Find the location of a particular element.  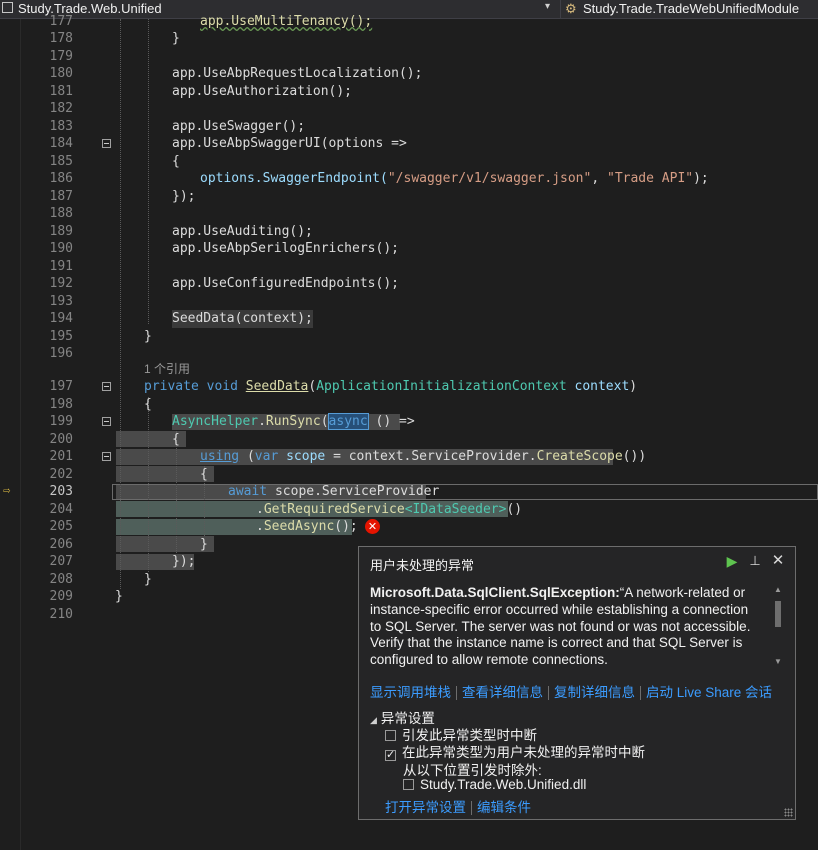

code-text: = context.ServiceProvider. is located at coordinates (435, 456).